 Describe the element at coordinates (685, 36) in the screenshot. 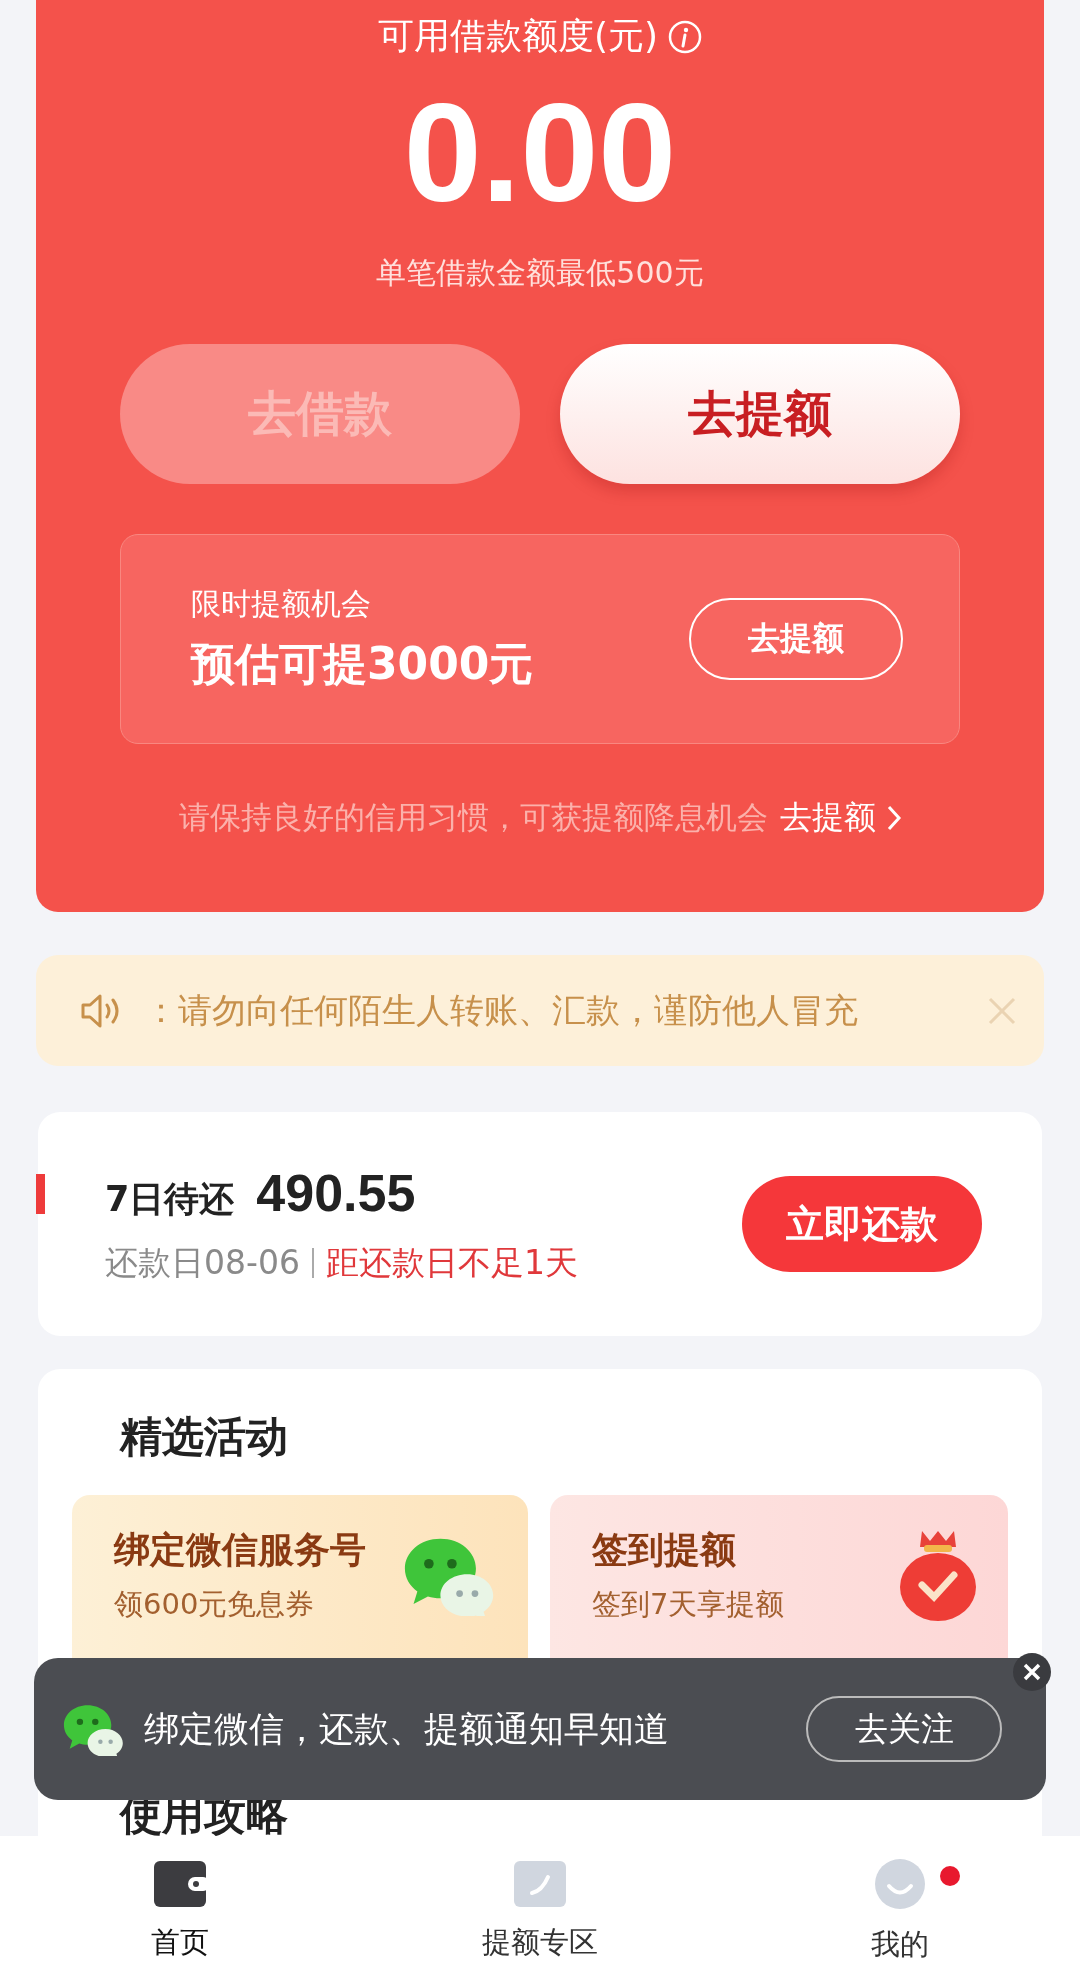

I see `info-icon` at that location.